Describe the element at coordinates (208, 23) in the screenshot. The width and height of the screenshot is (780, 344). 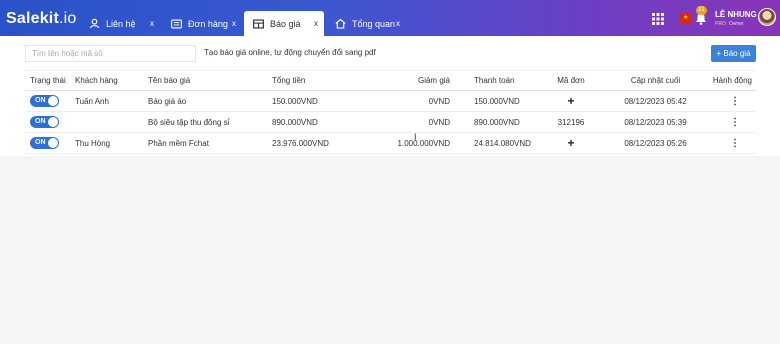
I see `tab-label: Đơn hàng` at that location.